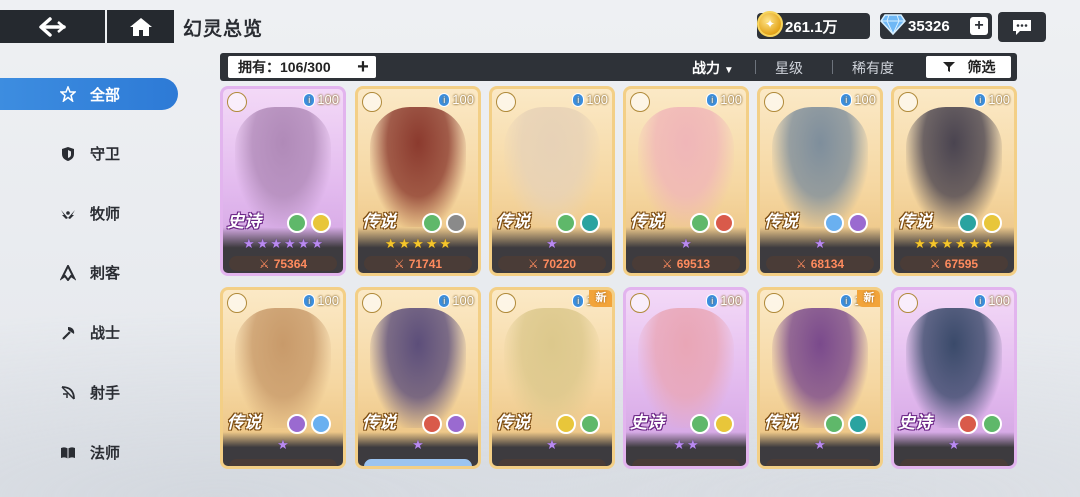  Describe the element at coordinates (90, 452) in the screenshot. I see `sidebar-item-mage: 法师` at that location.